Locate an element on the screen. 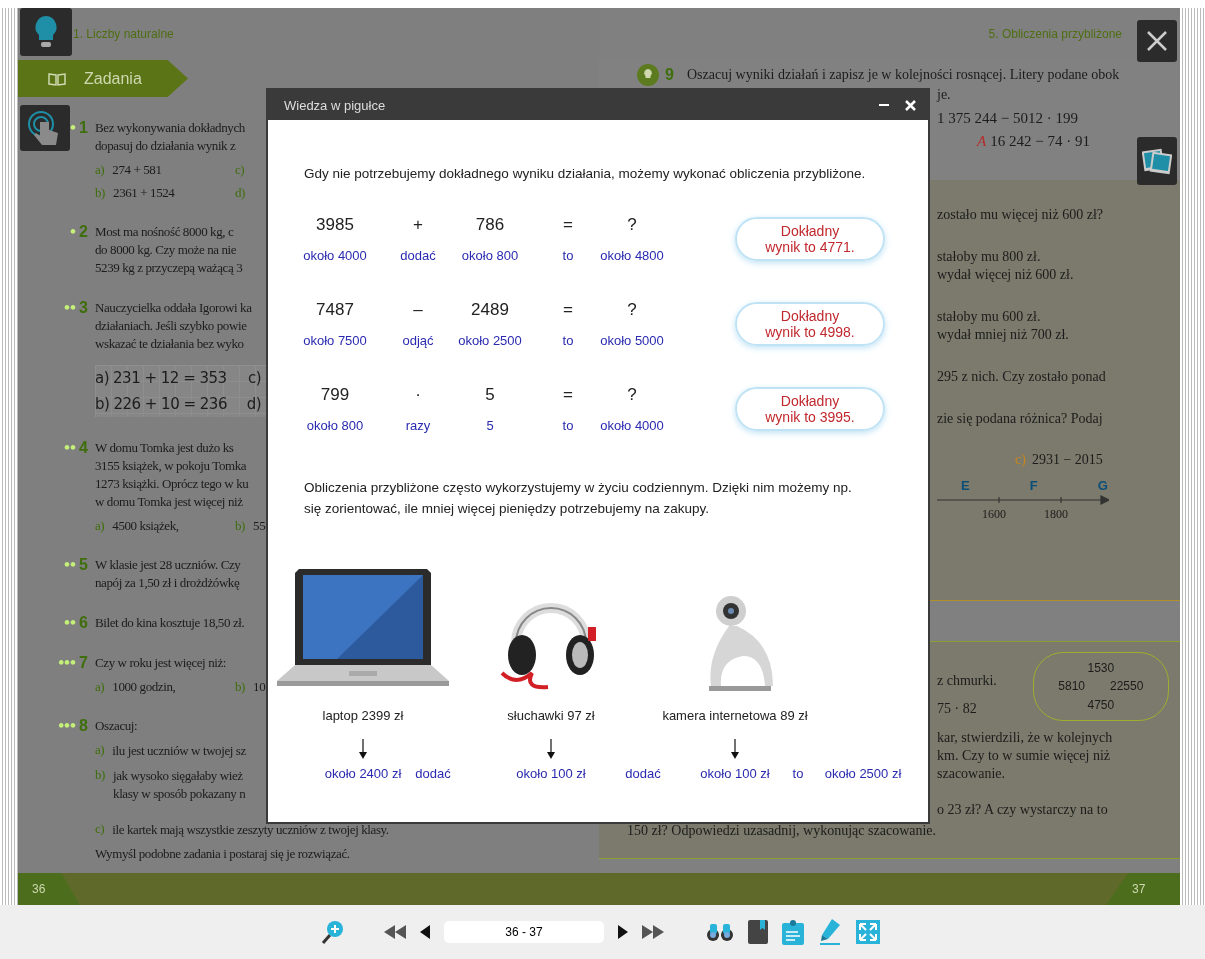 The height and width of the screenshot is (959, 1205). first-page-icon is located at coordinates (395, 932).